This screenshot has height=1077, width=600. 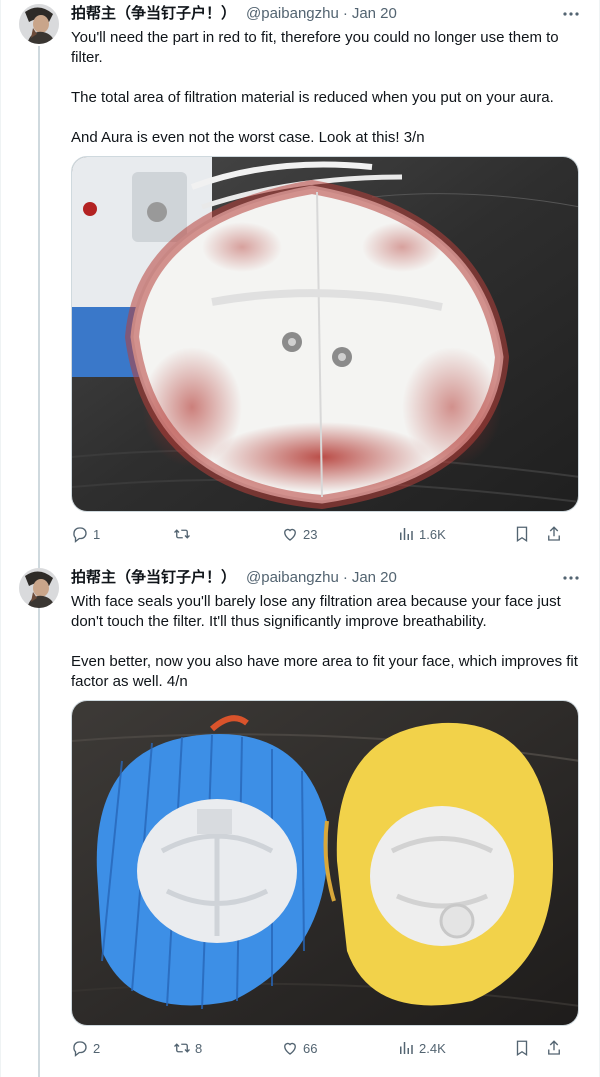 What do you see at coordinates (97, 534) in the screenshot?
I see `reply-count: 1` at bounding box center [97, 534].